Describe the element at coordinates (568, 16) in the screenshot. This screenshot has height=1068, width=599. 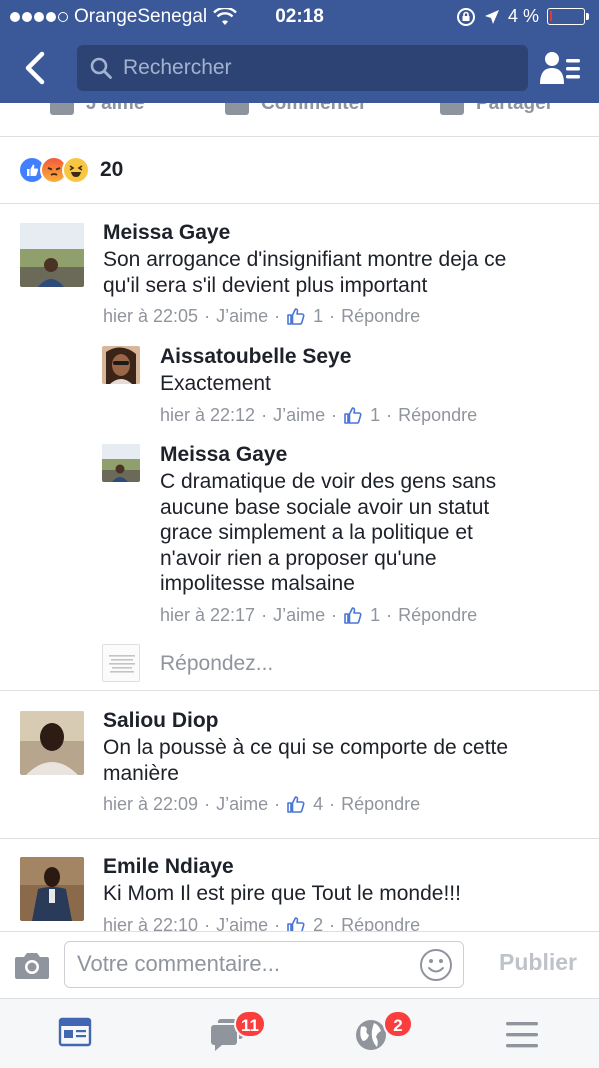
I see `battery-icon` at that location.